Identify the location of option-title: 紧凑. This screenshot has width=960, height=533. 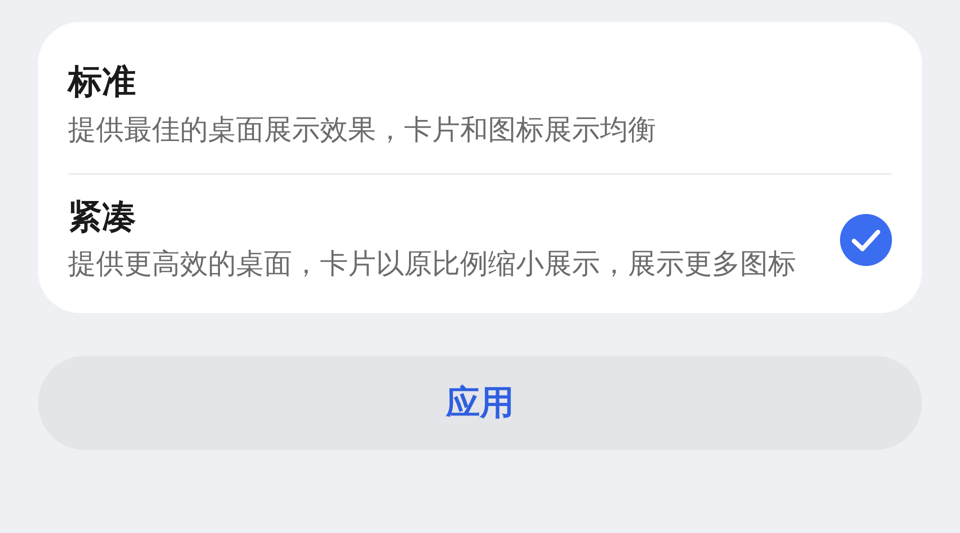
(102, 217).